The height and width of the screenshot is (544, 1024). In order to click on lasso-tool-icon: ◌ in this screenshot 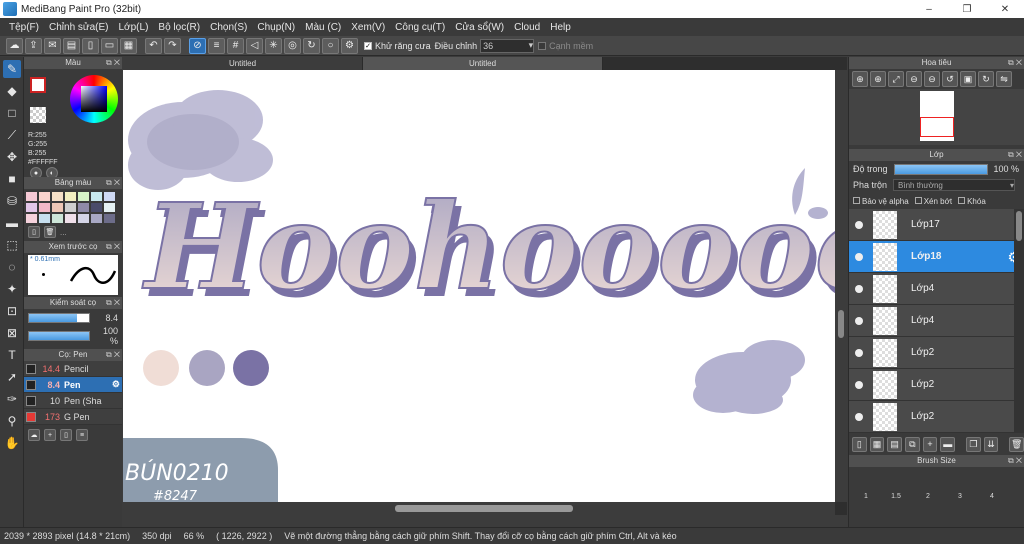, I will do `click(12, 267)`.